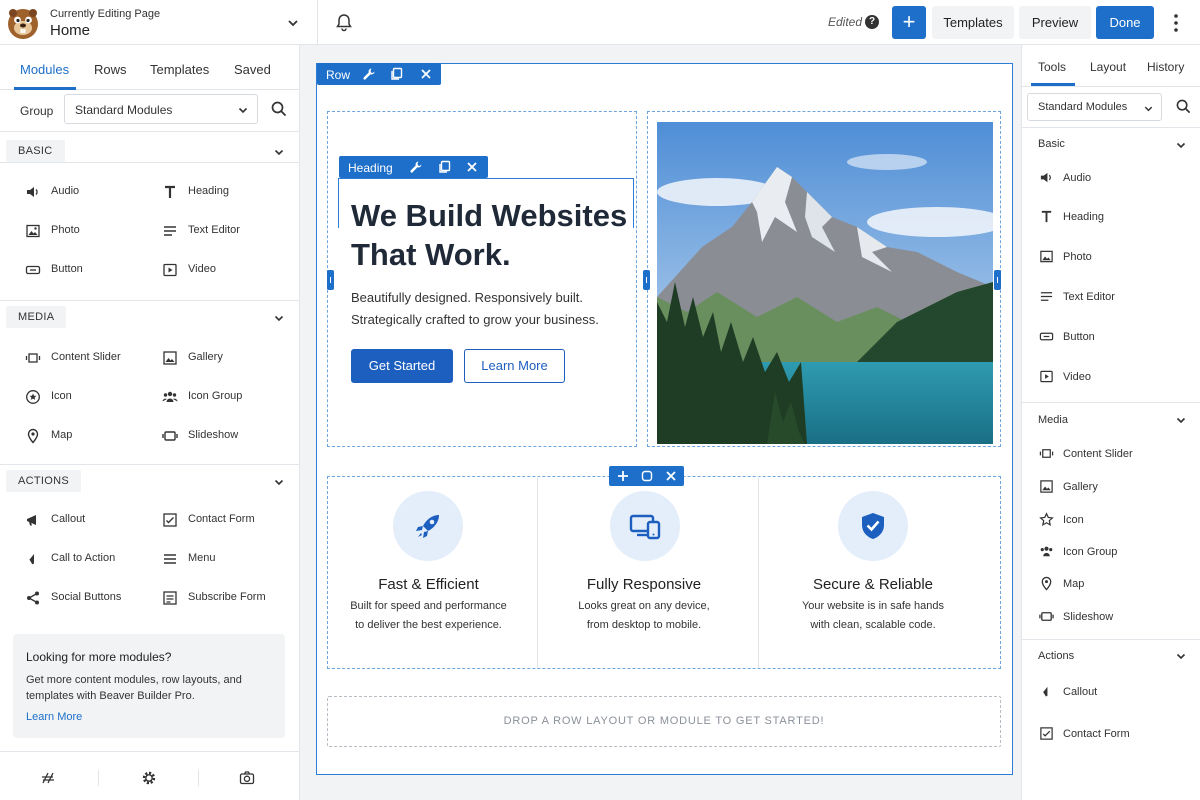 This screenshot has height=800, width=1200. I want to click on section-basic: Basic, so click(1051, 144).